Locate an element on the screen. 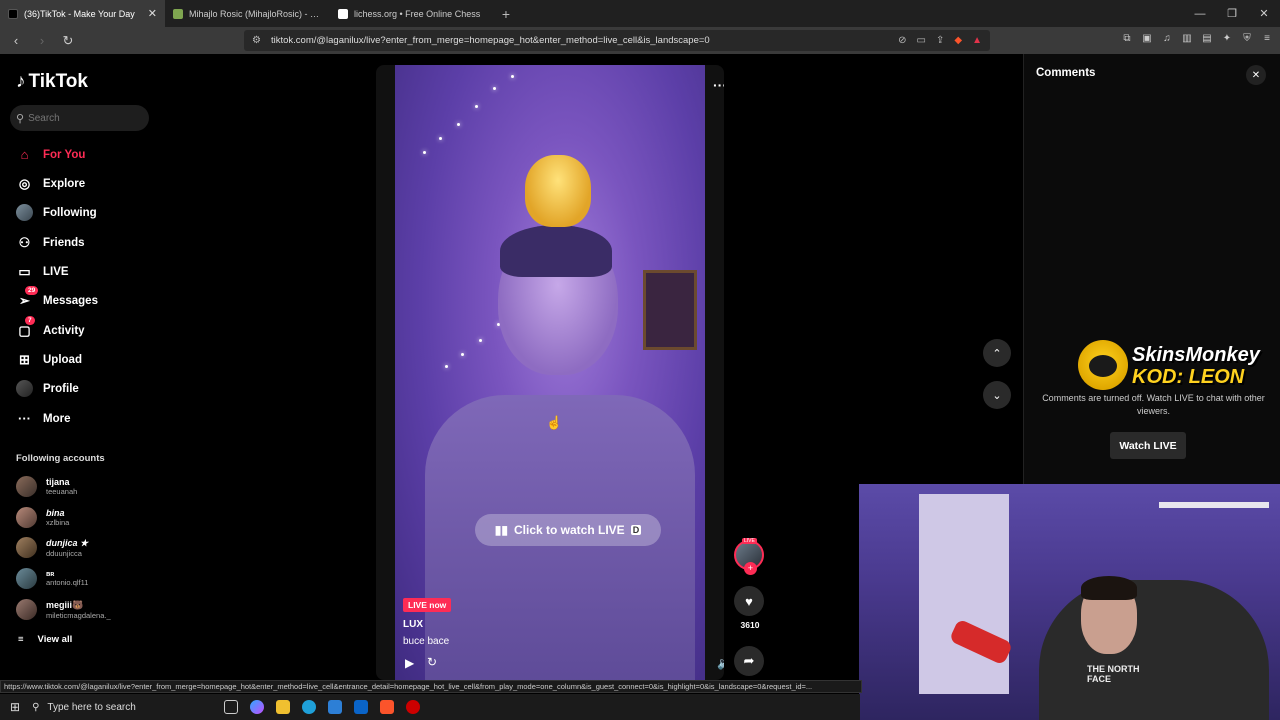  account-item: tijana teeuanah is located at coordinates (46, 486).